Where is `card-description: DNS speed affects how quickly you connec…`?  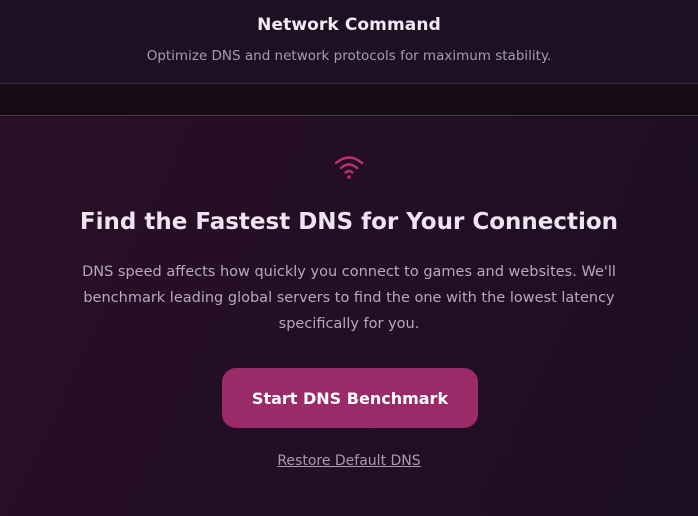
card-description: DNS speed affects how quickly you connec… is located at coordinates (349, 298).